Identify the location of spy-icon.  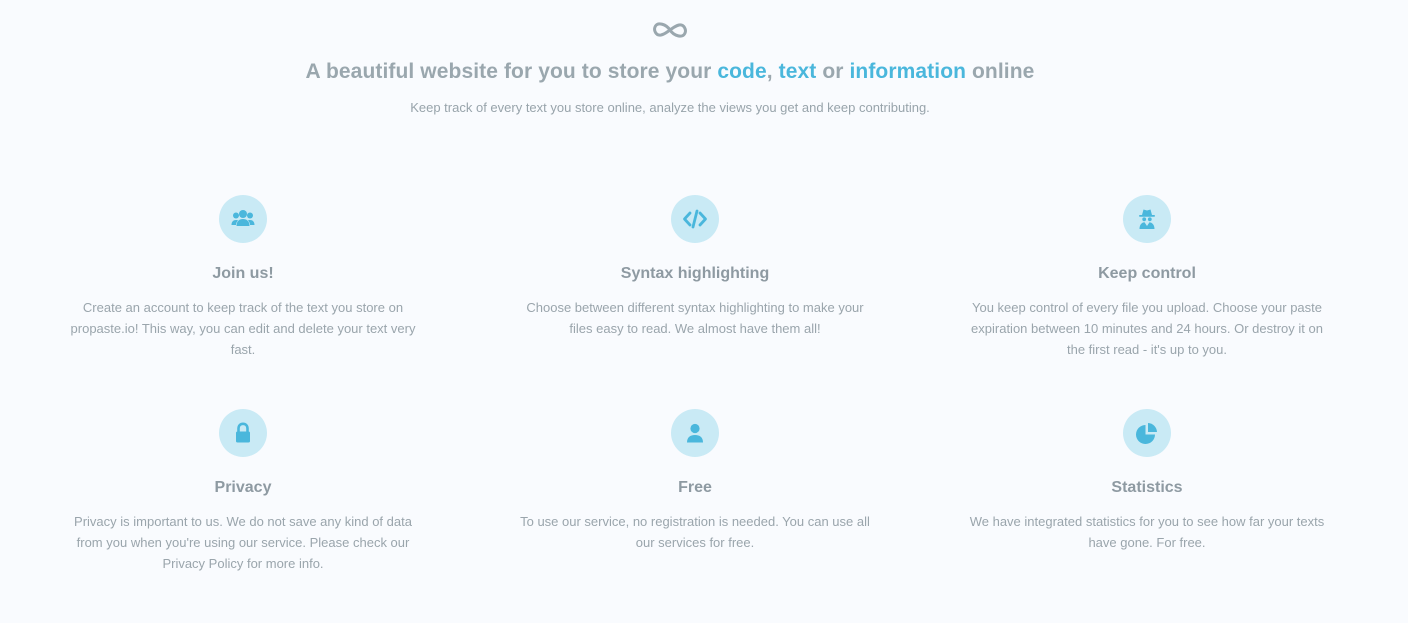
(1147, 219).